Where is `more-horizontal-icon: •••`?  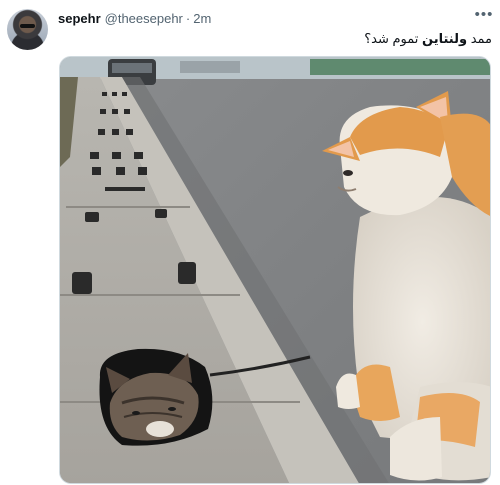 more-horizontal-icon: ••• is located at coordinates (484, 14).